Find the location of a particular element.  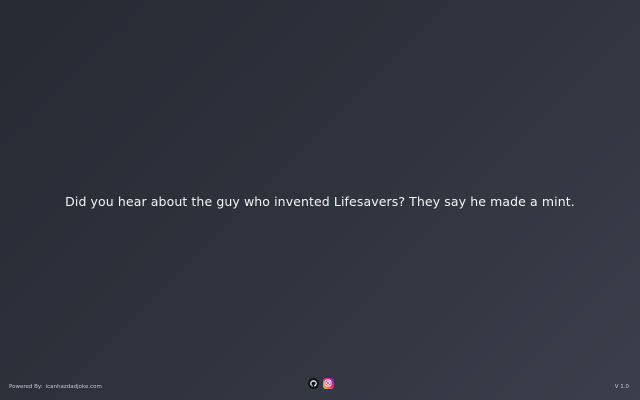

social-links is located at coordinates (320, 383).